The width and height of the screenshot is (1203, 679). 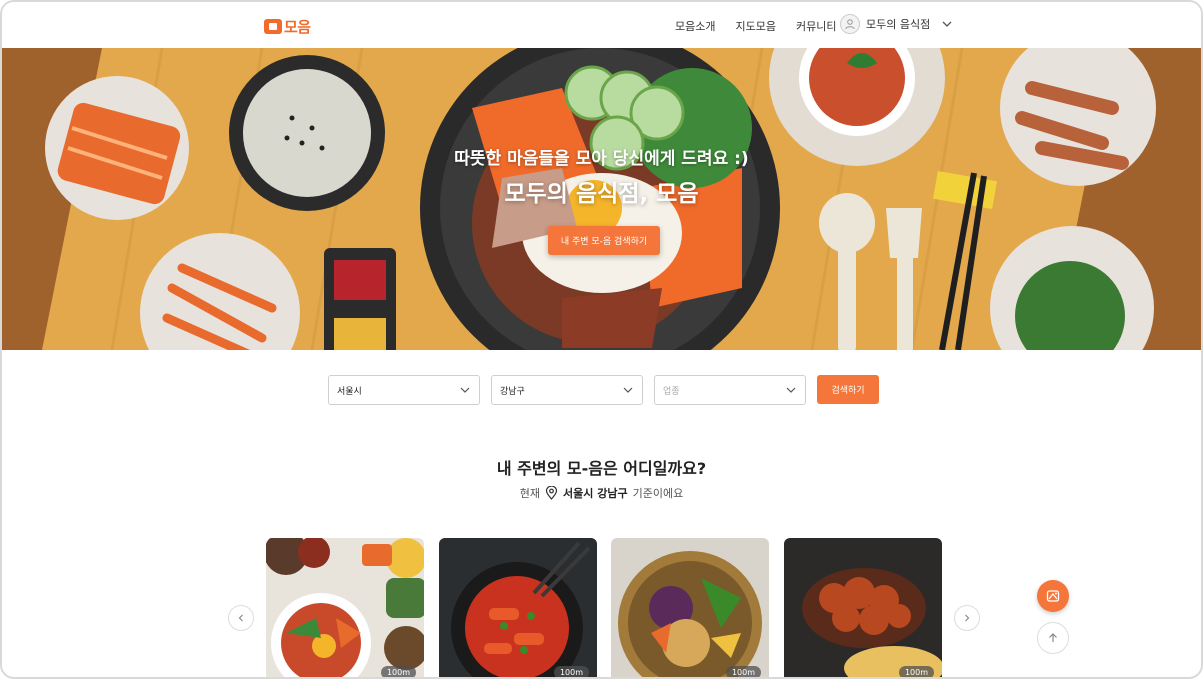 I want to click on hero-subtitle: 따뜻한 마음들을 모아 당신에게 드려요 :), so click(x=601, y=159).